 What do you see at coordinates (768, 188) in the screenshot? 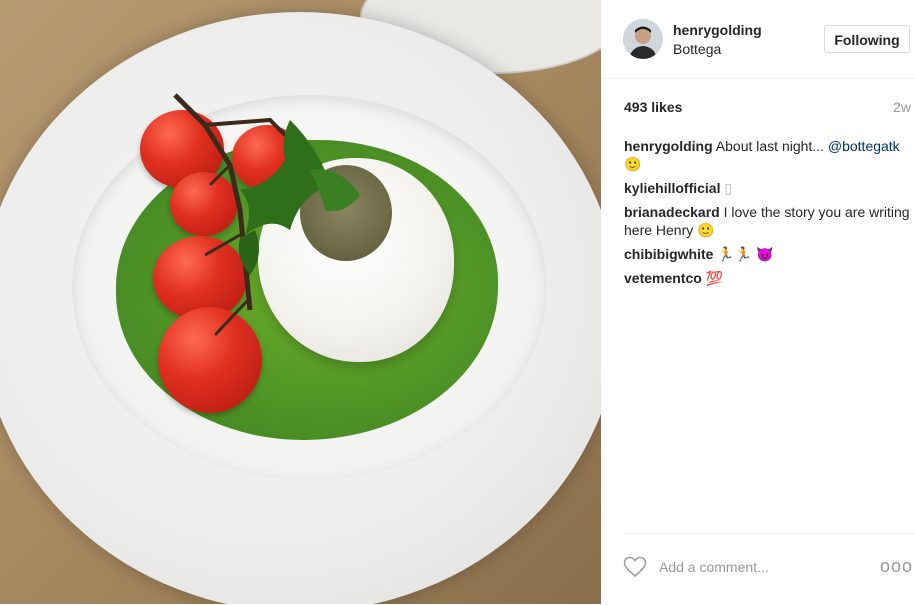
I see `comment: kyliehillofficial ▯` at bounding box center [768, 188].